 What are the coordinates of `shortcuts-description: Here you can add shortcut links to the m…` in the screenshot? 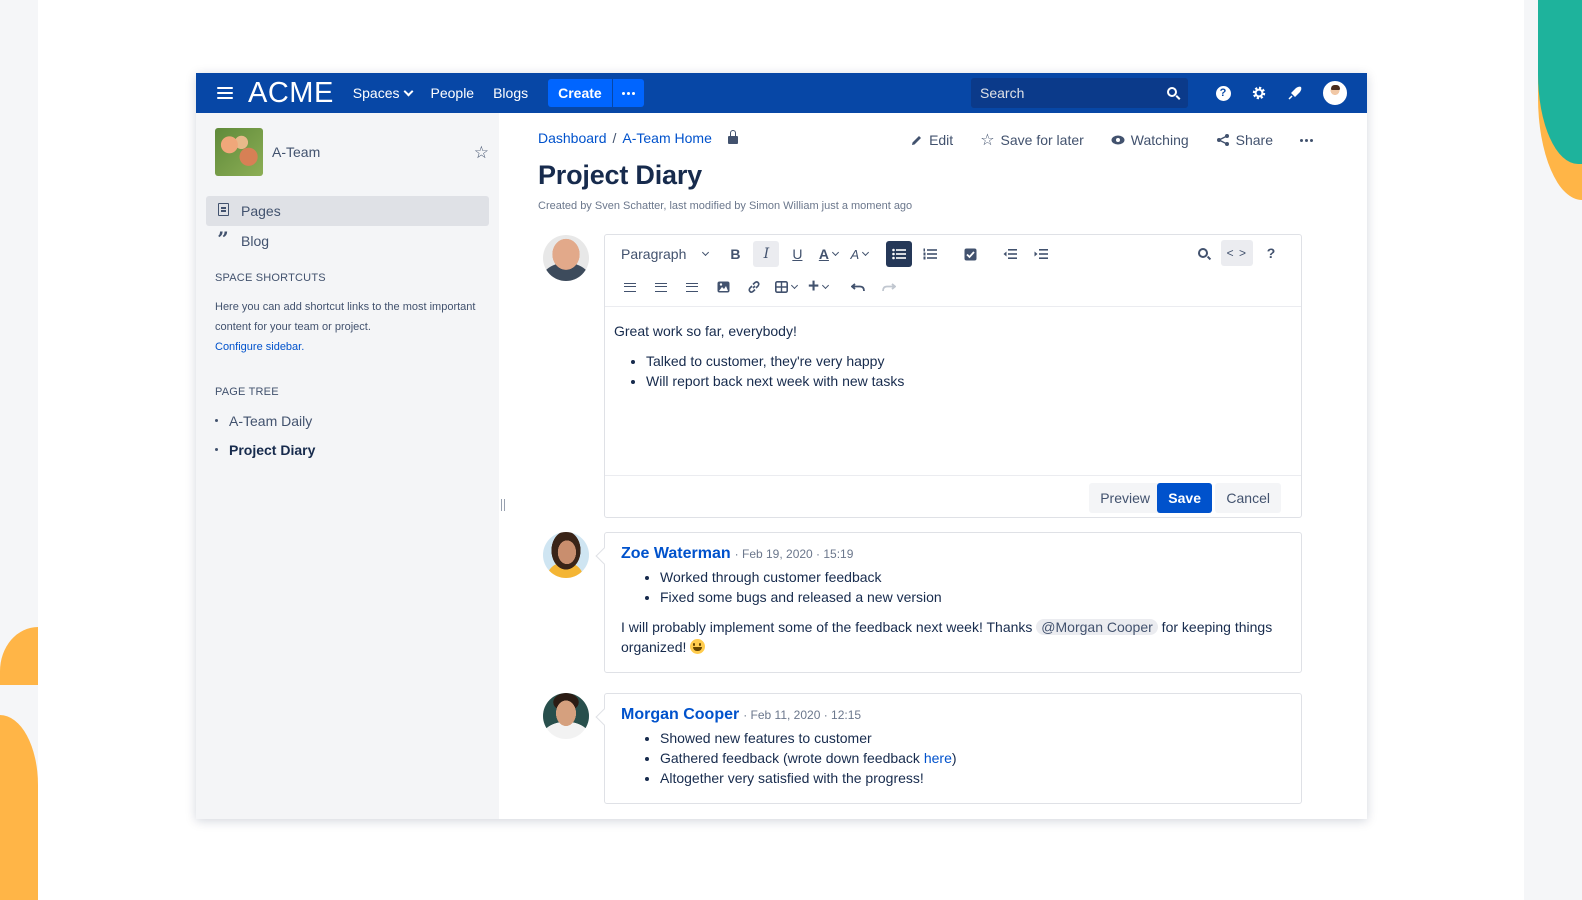 It's located at (345, 317).